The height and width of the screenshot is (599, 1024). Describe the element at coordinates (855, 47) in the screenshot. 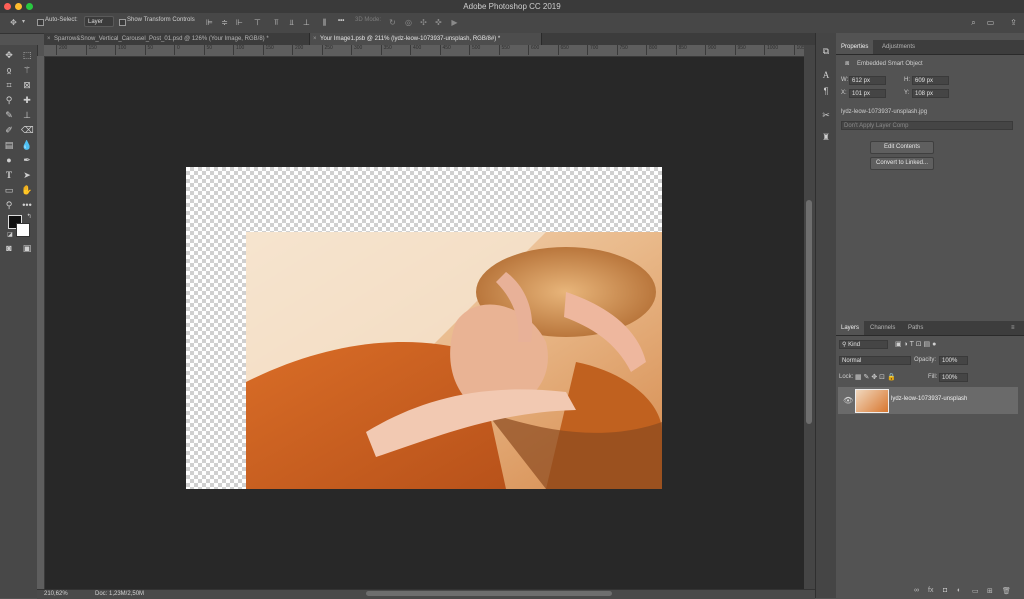

I see `tab-properties: Properties` at that location.